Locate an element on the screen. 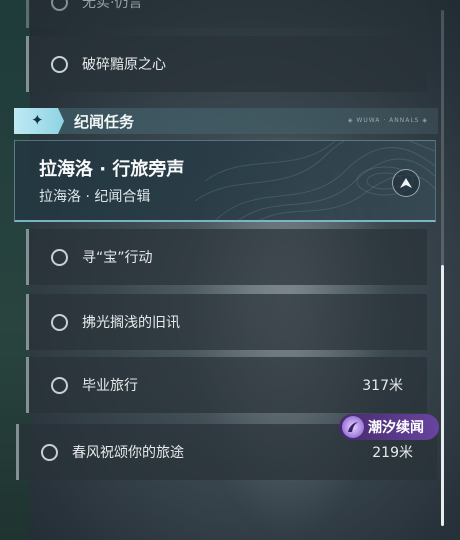 Image resolution: width=460 pixels, height=540 pixels. navigate-arrow-icon is located at coordinates (406, 183).